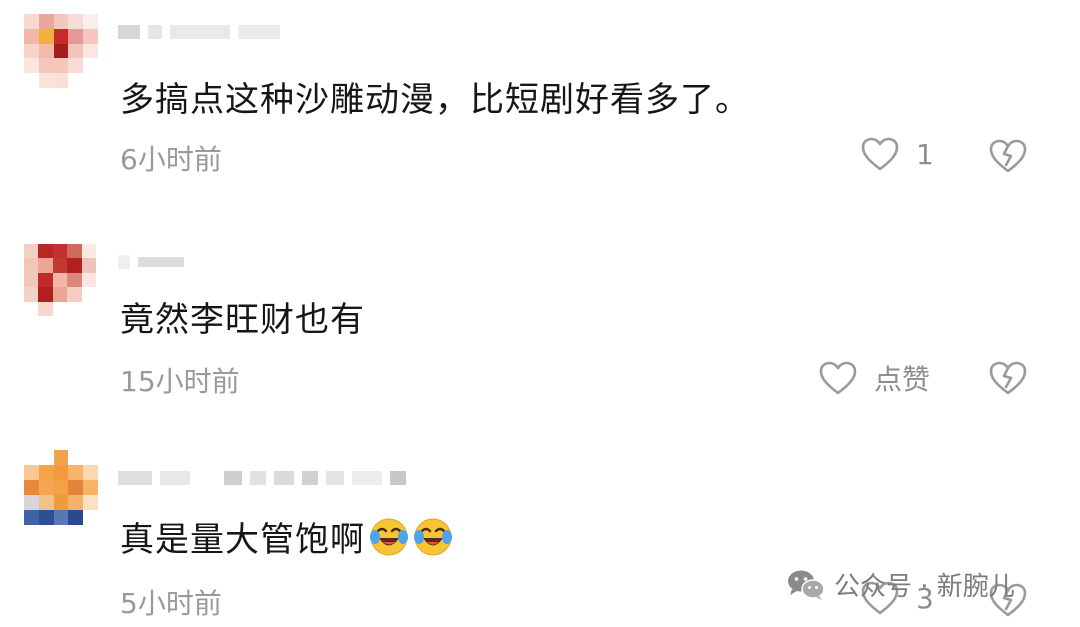 Image resolution: width=1080 pixels, height=627 pixels. What do you see at coordinates (242, 320) in the screenshot?
I see `comment-text: 竟然李旺财也有` at bounding box center [242, 320].